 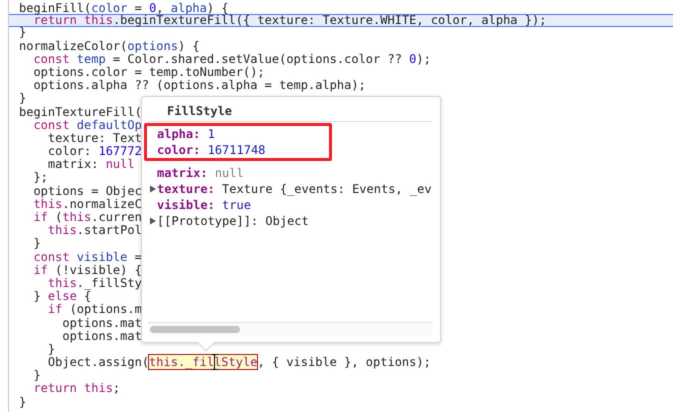 What do you see at coordinates (200, 173) in the screenshot?
I see `property-row-text: matrix: null` at bounding box center [200, 173].